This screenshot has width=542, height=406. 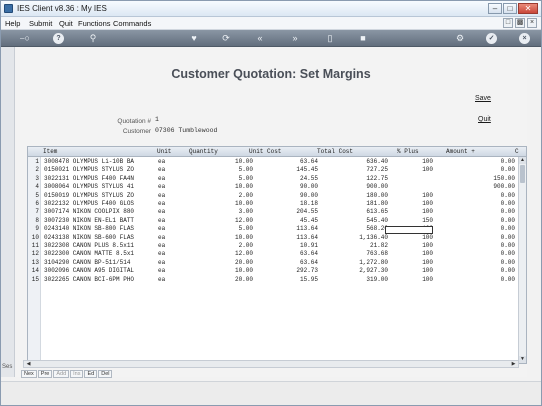 I want to click on cell-quantity: 2.00, so click(x=225, y=196).